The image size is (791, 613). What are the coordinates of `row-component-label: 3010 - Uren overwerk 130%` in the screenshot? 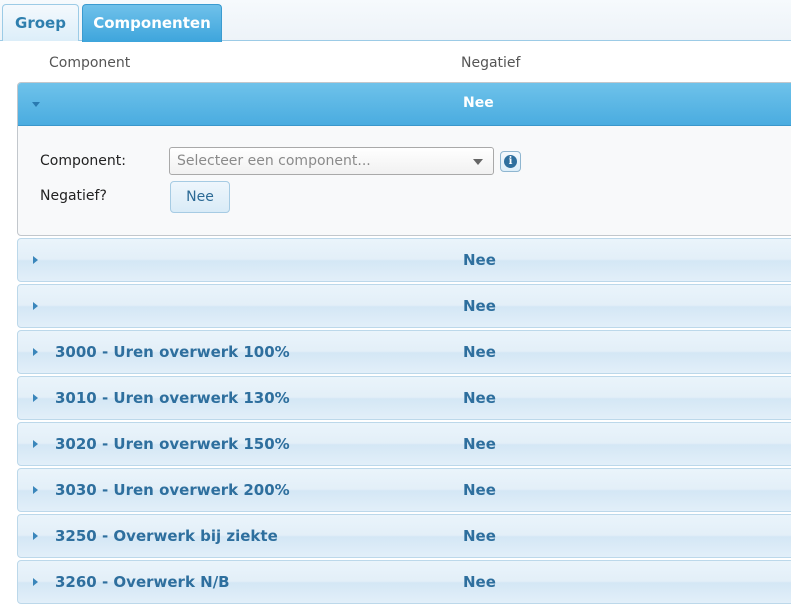 It's located at (172, 398).